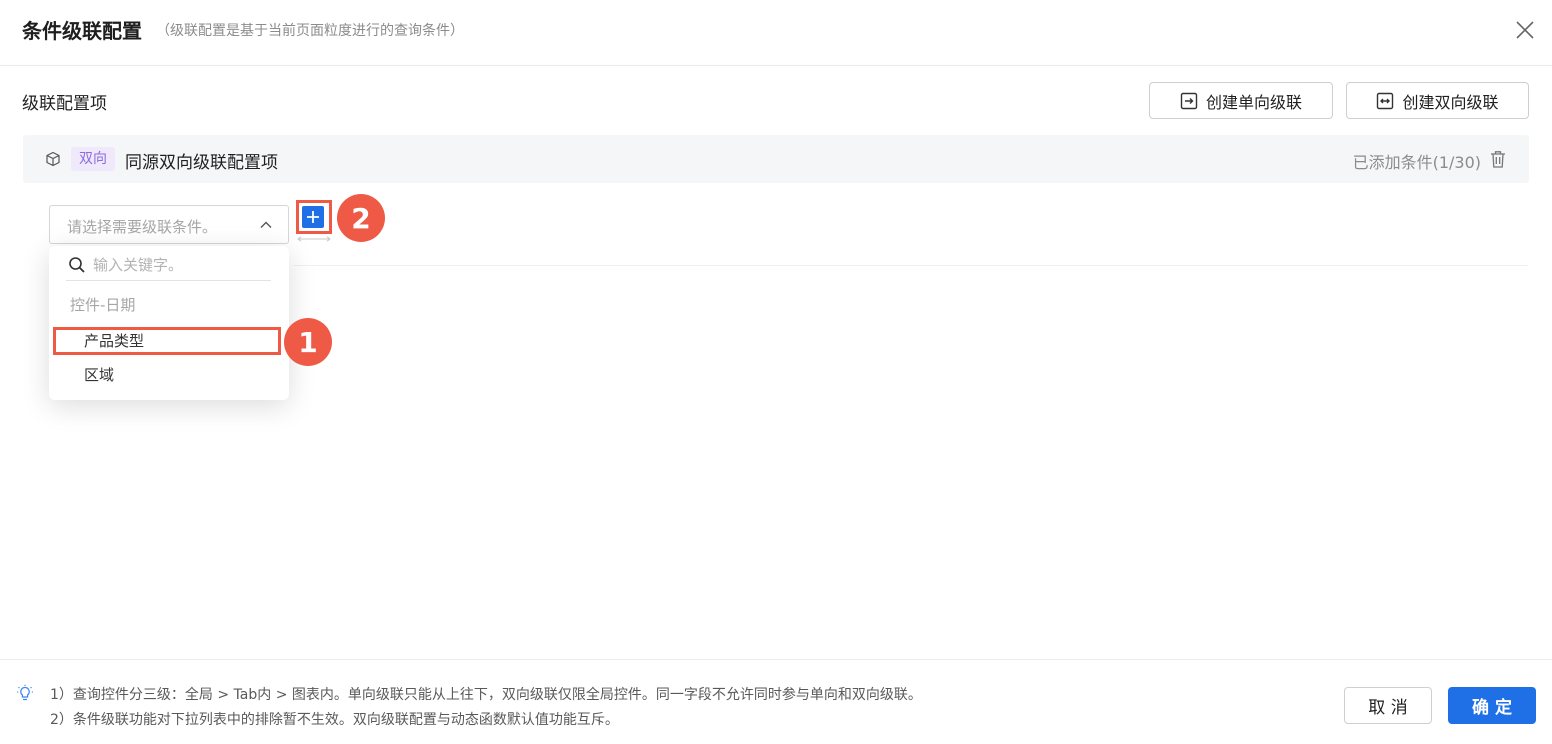 The height and width of the screenshot is (744, 1552). I want to click on condition-select: 请选择需要级联条件。, so click(169, 224).